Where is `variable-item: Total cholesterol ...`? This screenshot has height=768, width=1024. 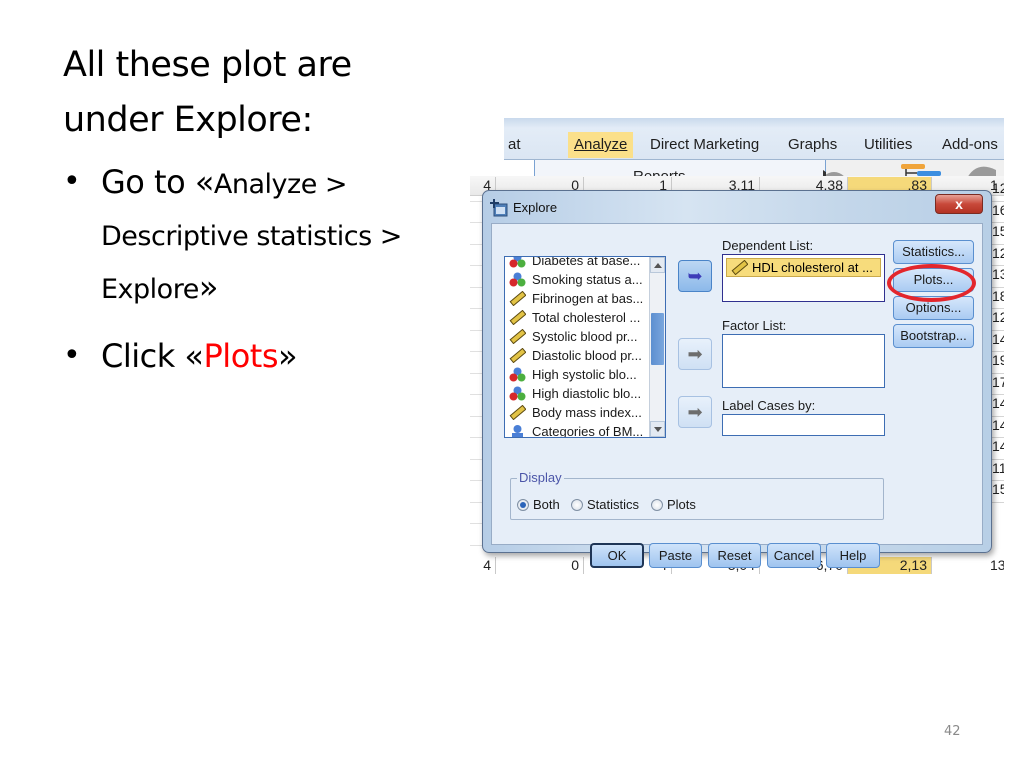 variable-item: Total cholesterol ... is located at coordinates (574, 317).